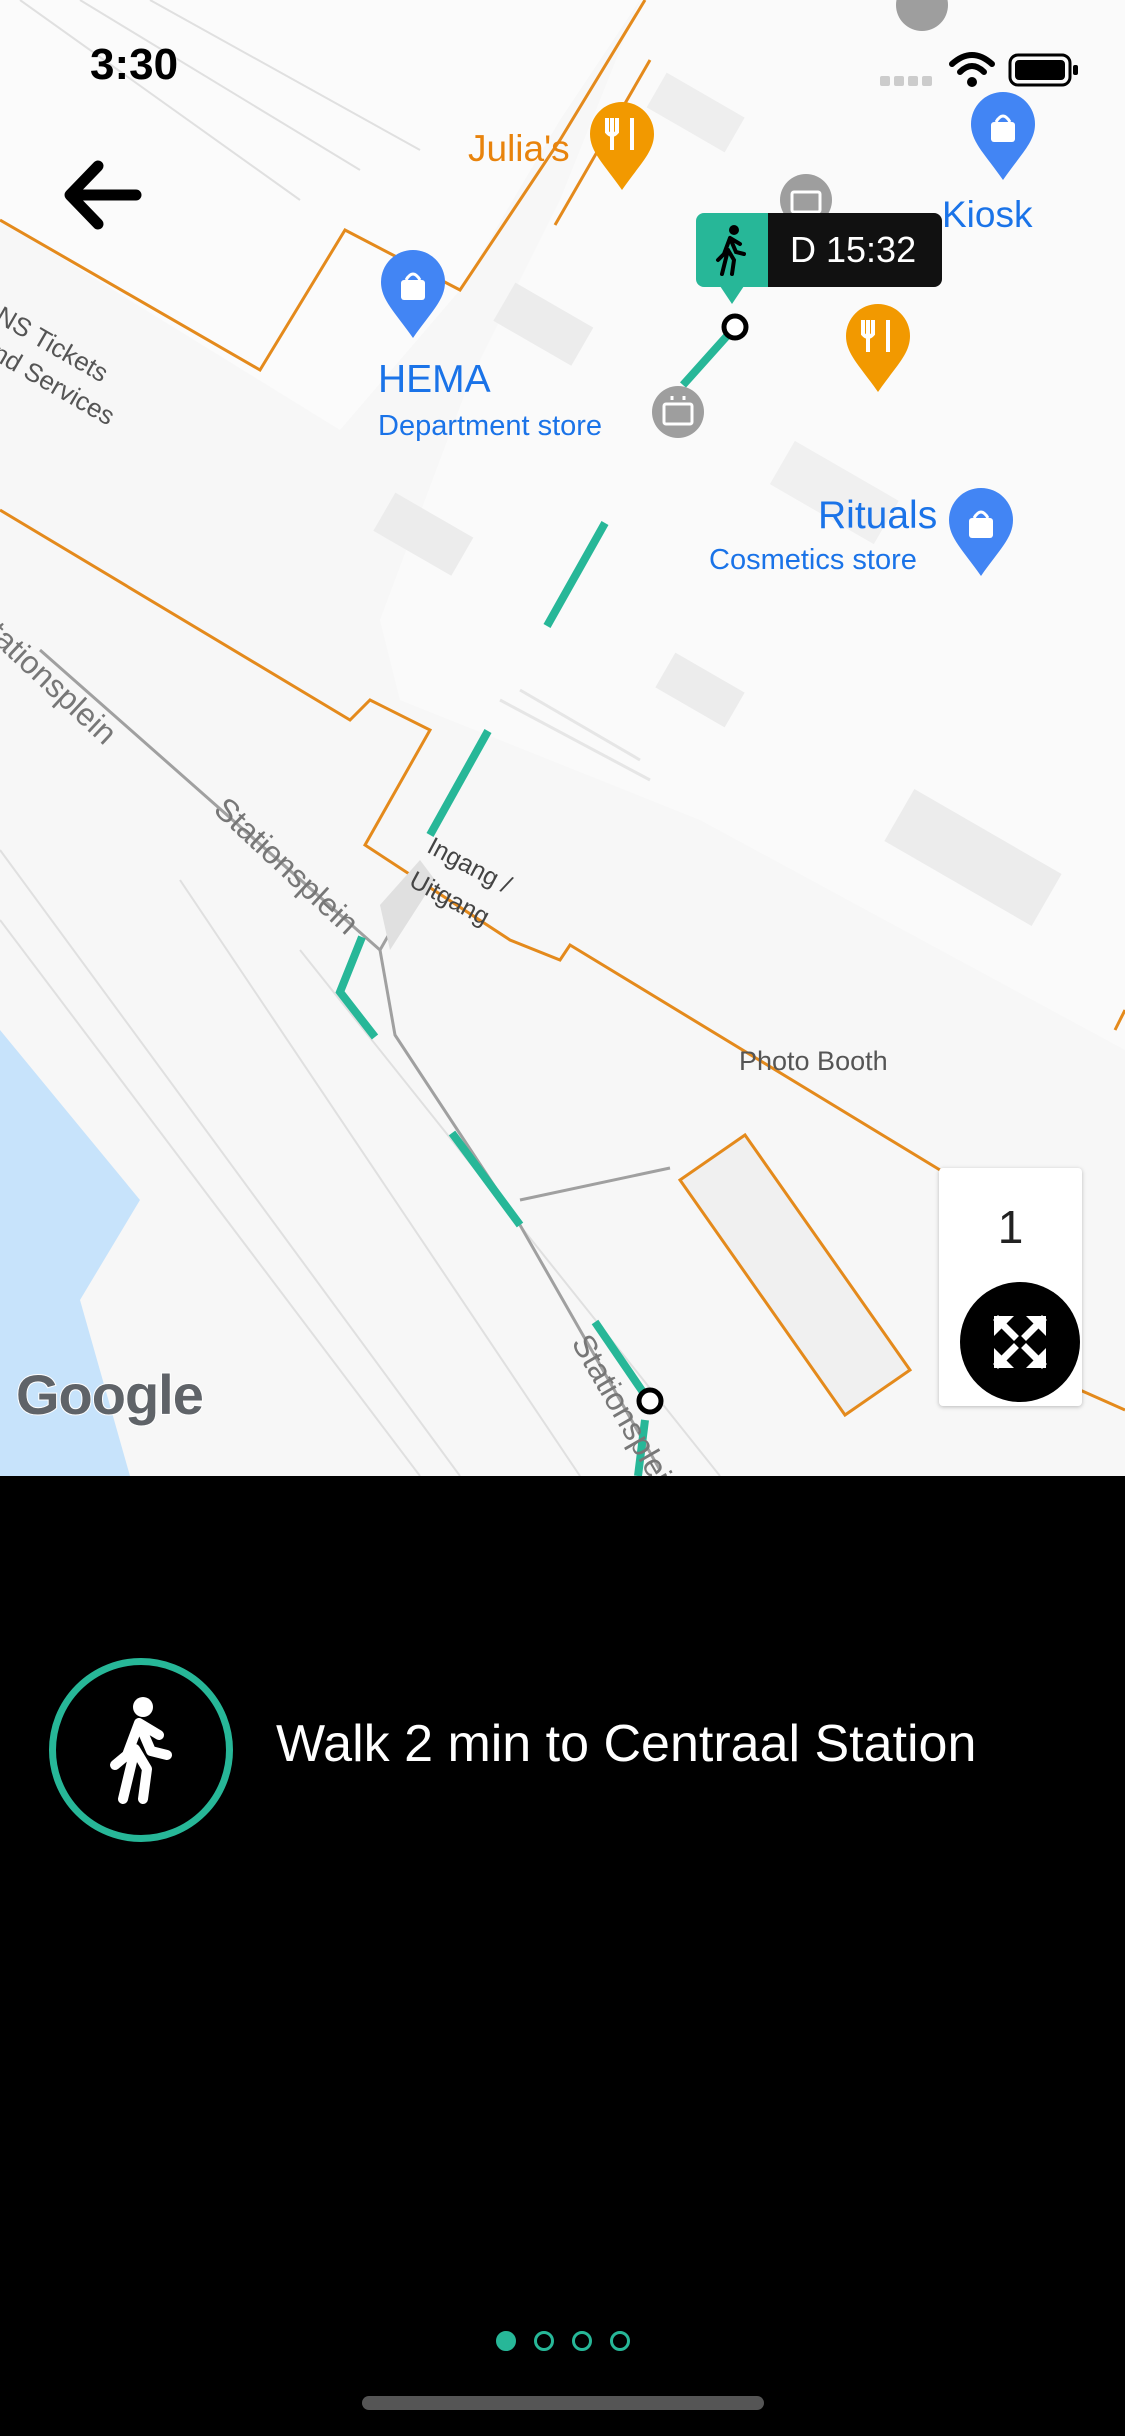  What do you see at coordinates (855, 250) in the screenshot?
I see `departure-time: D 15:32` at bounding box center [855, 250].